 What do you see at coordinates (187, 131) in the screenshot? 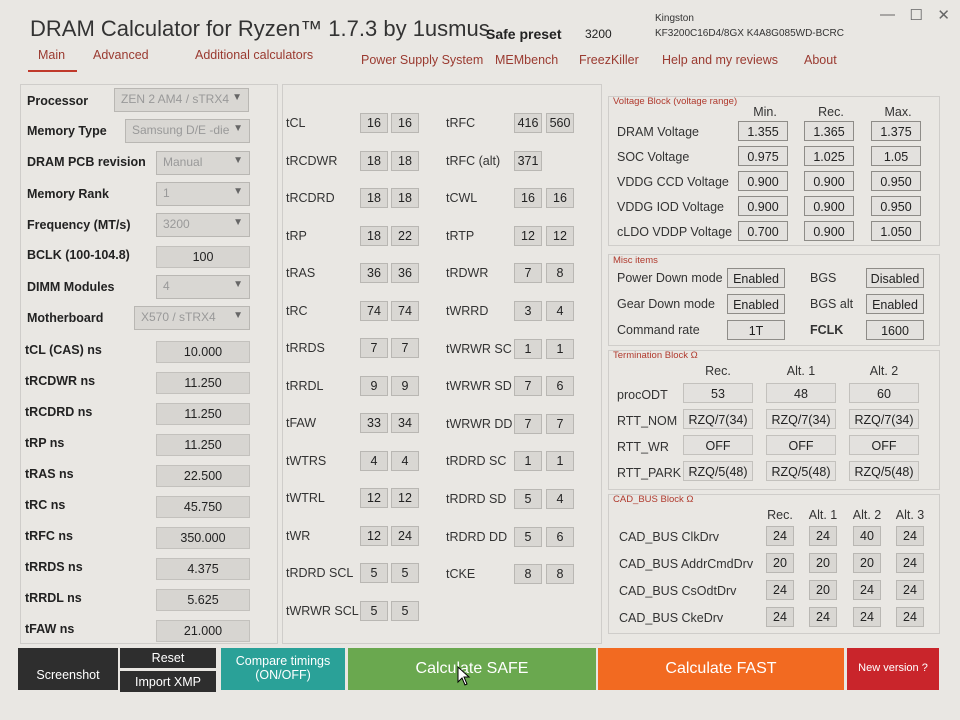
I see `memory-type-select: Samsung D/E -die ▼` at bounding box center [187, 131].